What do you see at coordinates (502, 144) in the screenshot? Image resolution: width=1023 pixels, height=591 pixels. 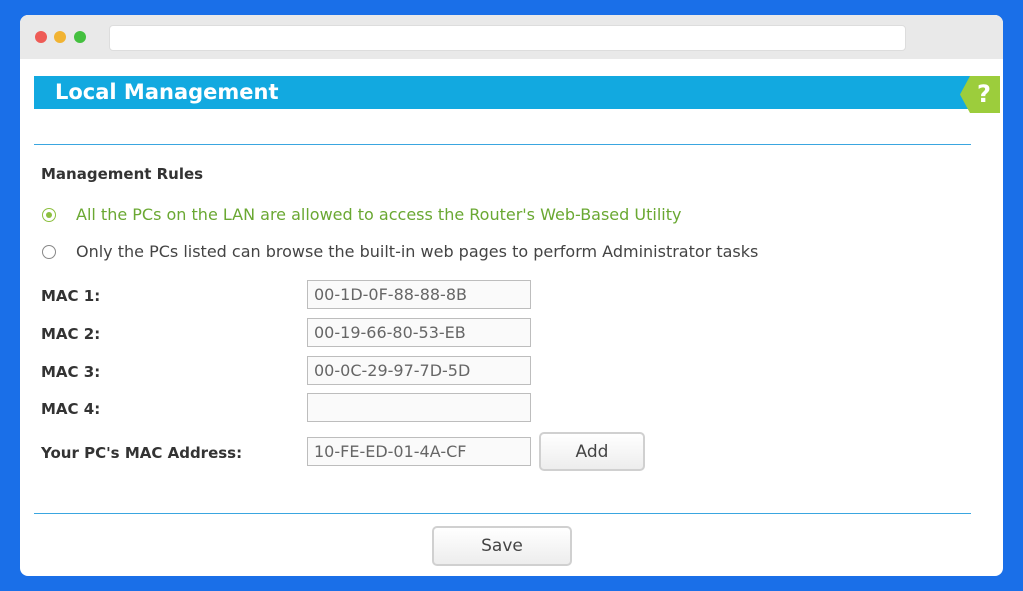 I see `top-divider` at bounding box center [502, 144].